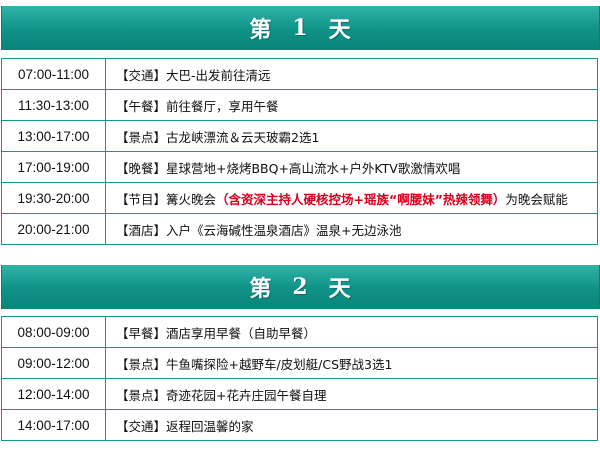 The image size is (600, 460). Describe the element at coordinates (261, 30) in the screenshot. I see `day-1-header-prefix: 第` at that location.